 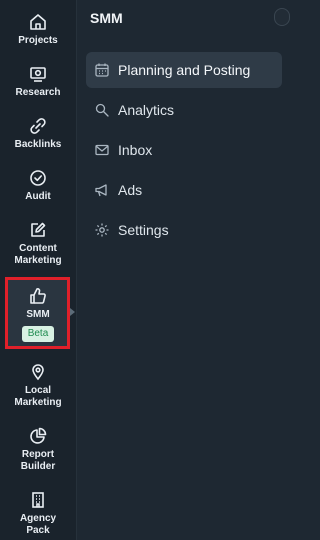 What do you see at coordinates (38, 460) in the screenshot?
I see `nav-label: Report Builder` at bounding box center [38, 460].